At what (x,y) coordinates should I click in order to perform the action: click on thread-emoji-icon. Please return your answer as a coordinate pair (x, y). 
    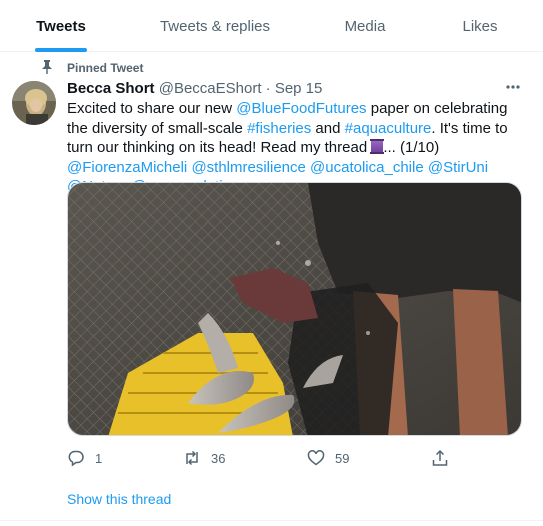
    Looking at the image, I should click on (377, 147).